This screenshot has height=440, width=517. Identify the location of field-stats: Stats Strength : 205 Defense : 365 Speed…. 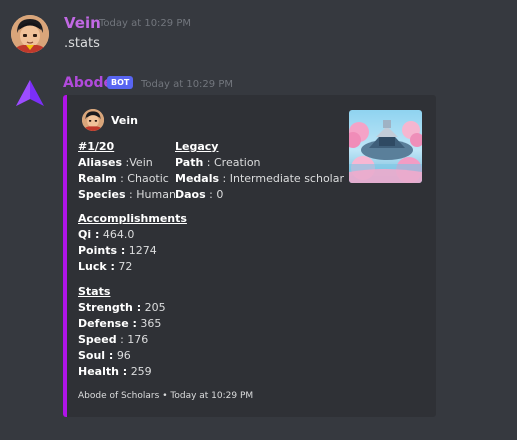
(122, 332).